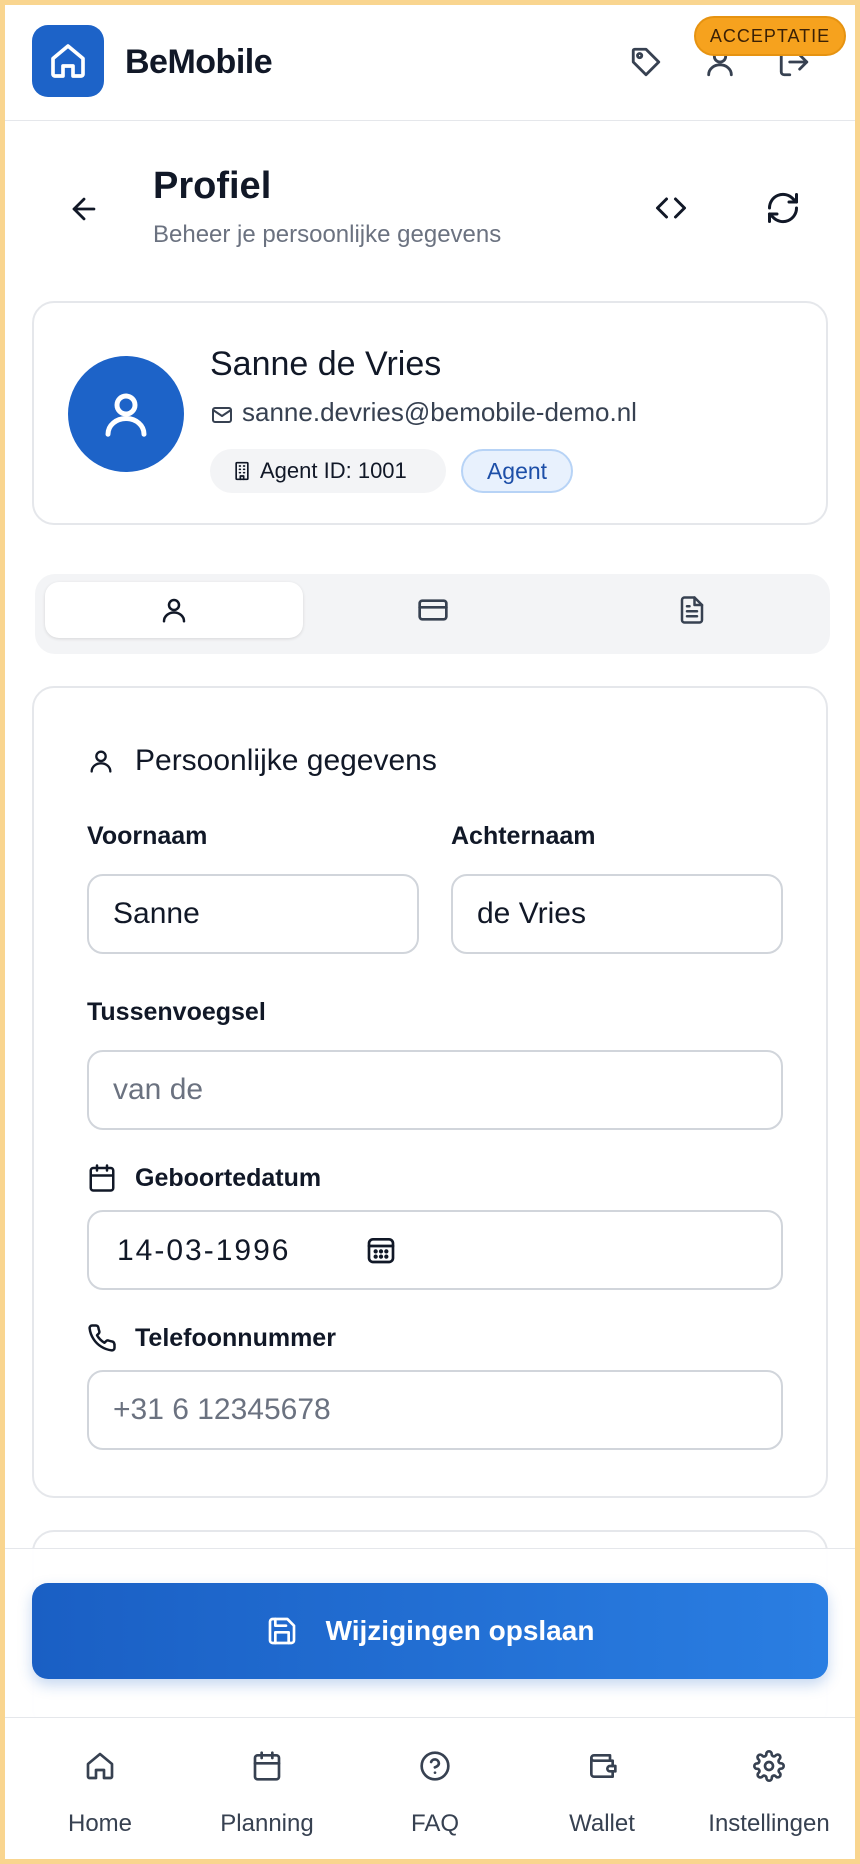 This screenshot has width=860, height=1864. I want to click on phone-icon, so click(102, 1338).